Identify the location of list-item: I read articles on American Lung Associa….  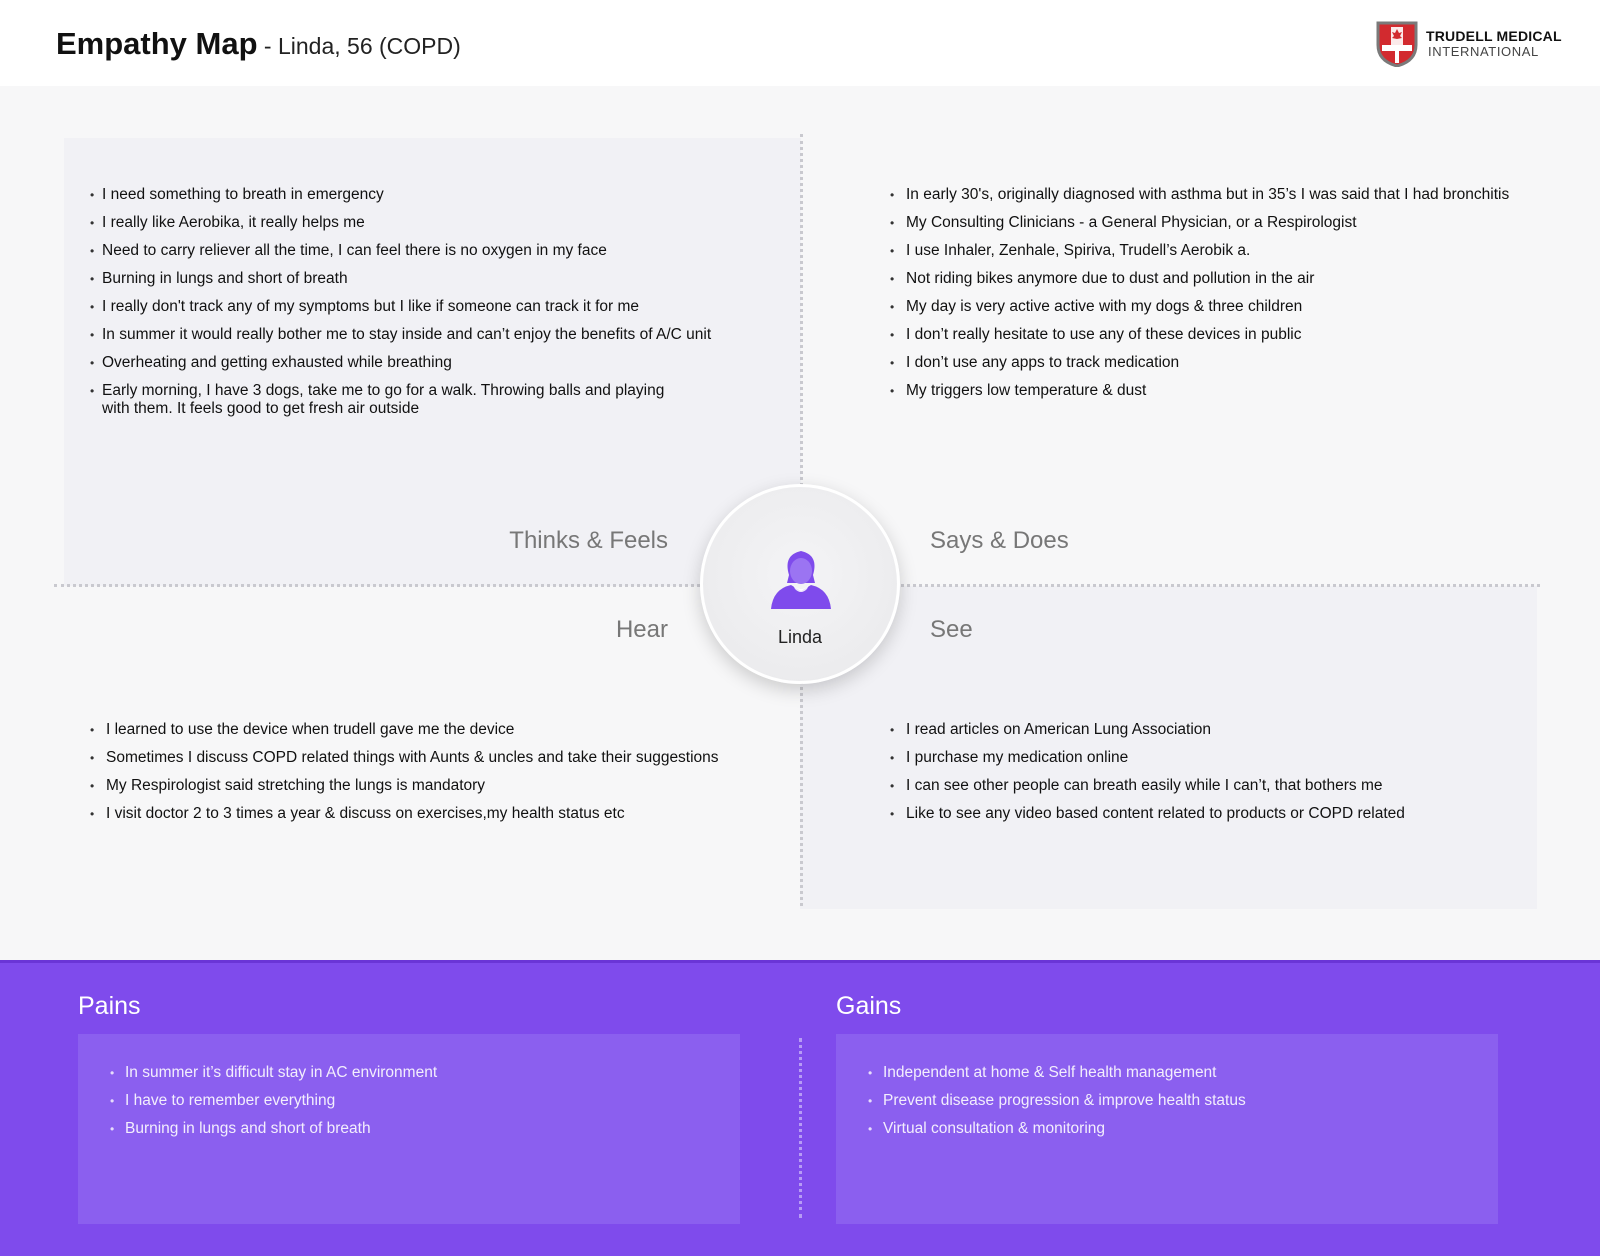
(1210, 730).